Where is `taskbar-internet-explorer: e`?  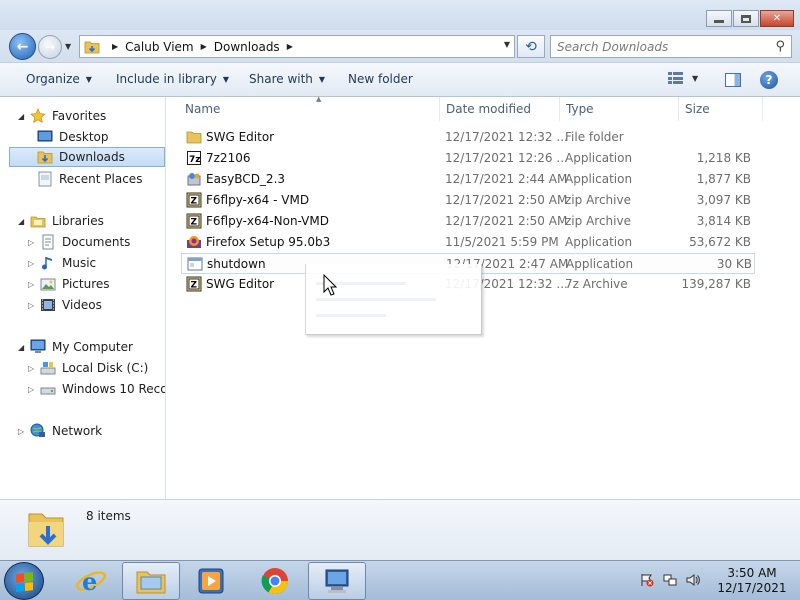 taskbar-internet-explorer: e is located at coordinates (91, 581).